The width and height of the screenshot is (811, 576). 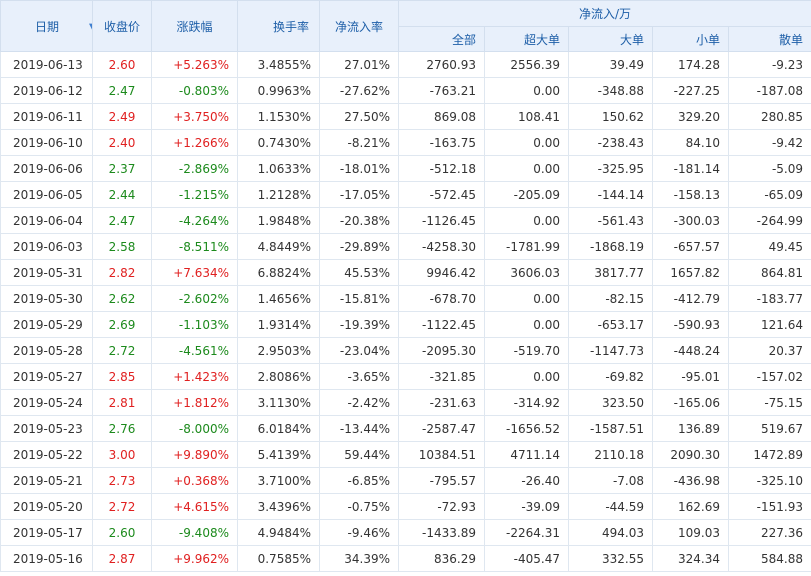 What do you see at coordinates (690, 272) in the screenshot?
I see `cell-net-small: 1657.82` at bounding box center [690, 272].